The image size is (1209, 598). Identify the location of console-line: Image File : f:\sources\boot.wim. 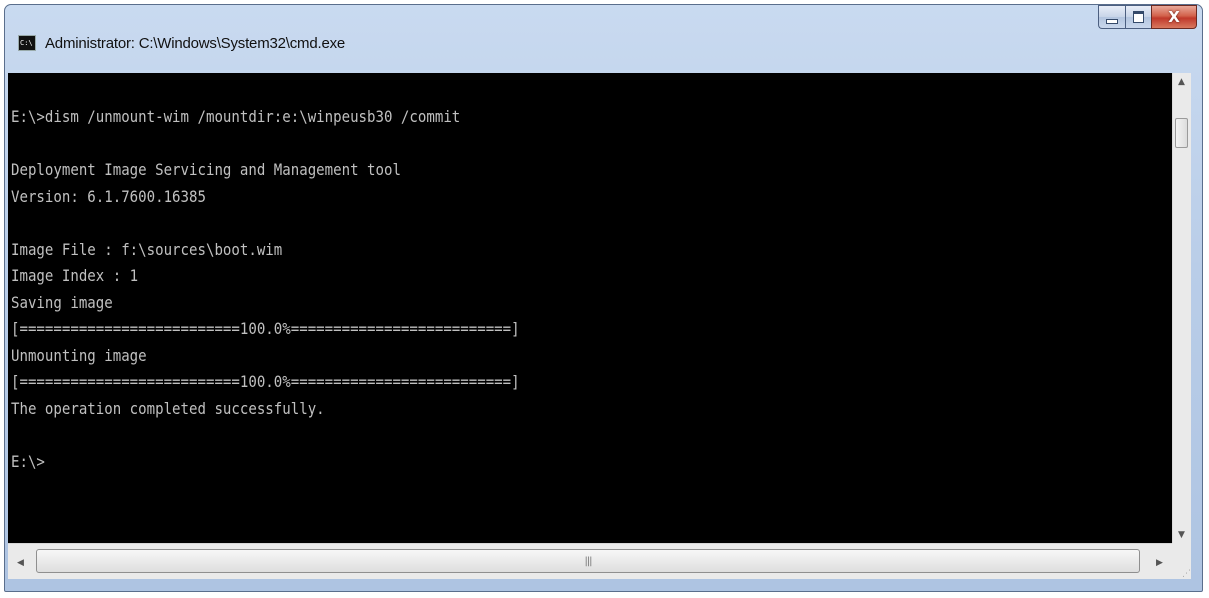
(147, 249).